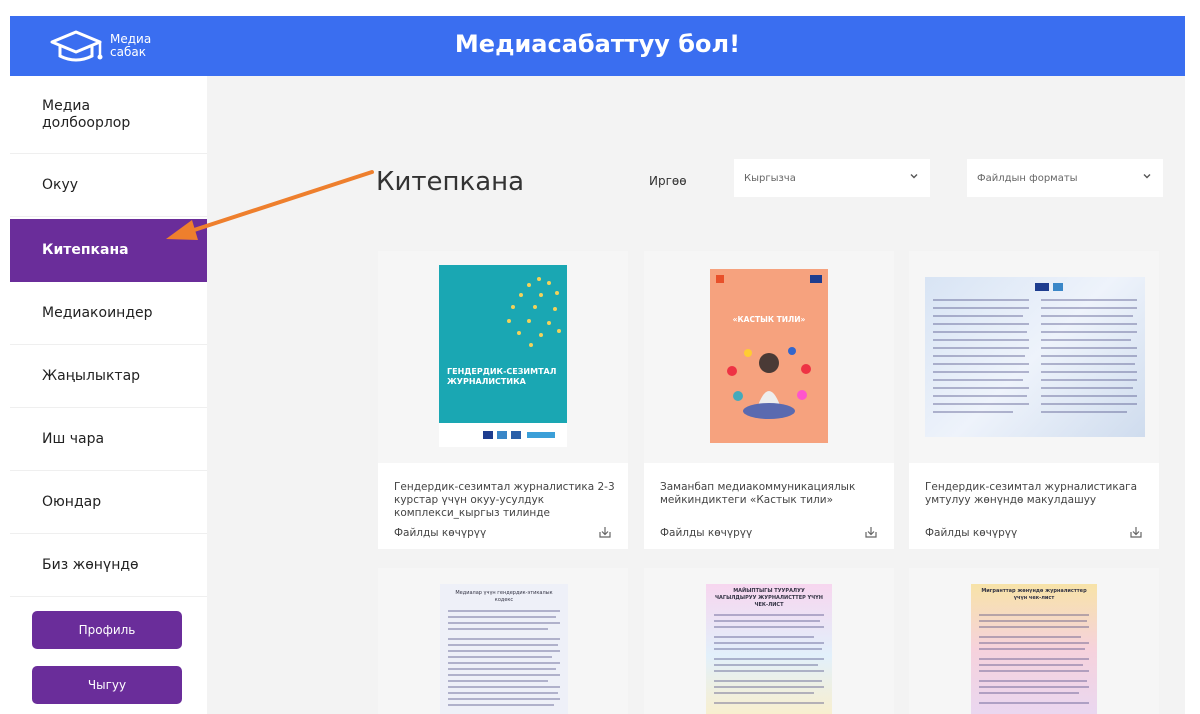 This screenshot has width=1200, height=714. Describe the element at coordinates (270, 205) in the screenshot. I see `annotation-arrow` at that location.